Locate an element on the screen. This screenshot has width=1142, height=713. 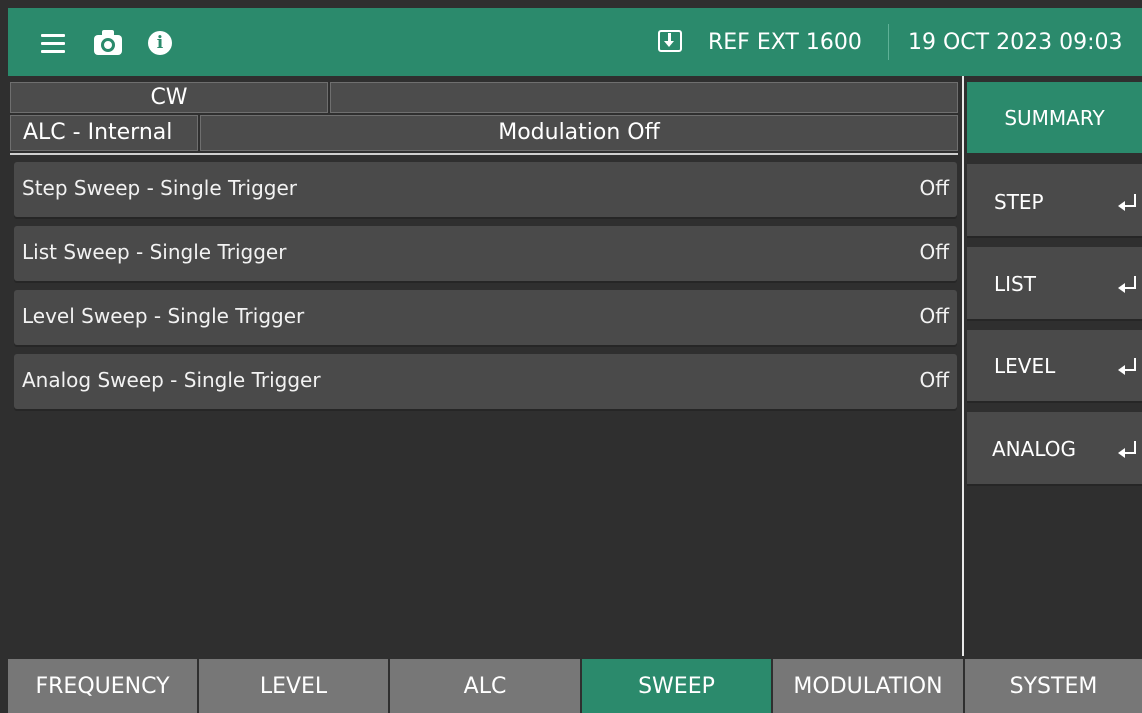
list-sweep-row: List Sweep - Single Trigger Off is located at coordinates (485, 253).